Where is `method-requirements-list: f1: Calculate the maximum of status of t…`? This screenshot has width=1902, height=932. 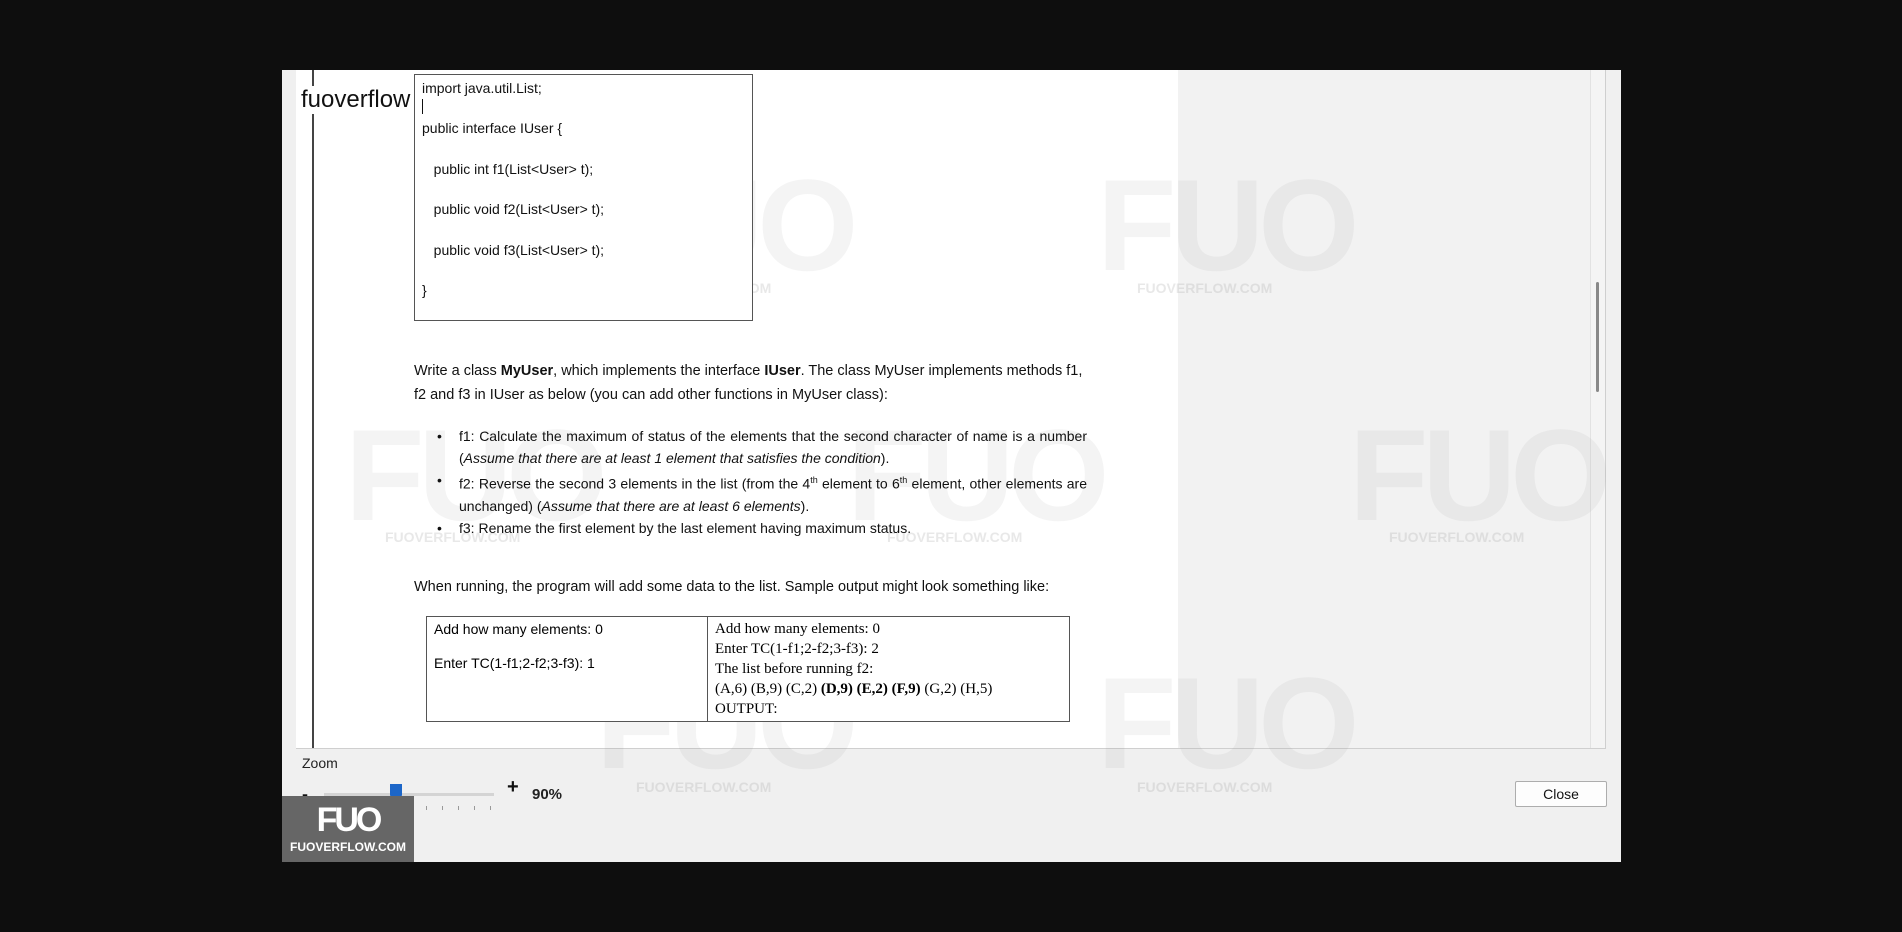
method-requirements-list: f1: Calculate the maximum of status of t… is located at coordinates (762, 482).